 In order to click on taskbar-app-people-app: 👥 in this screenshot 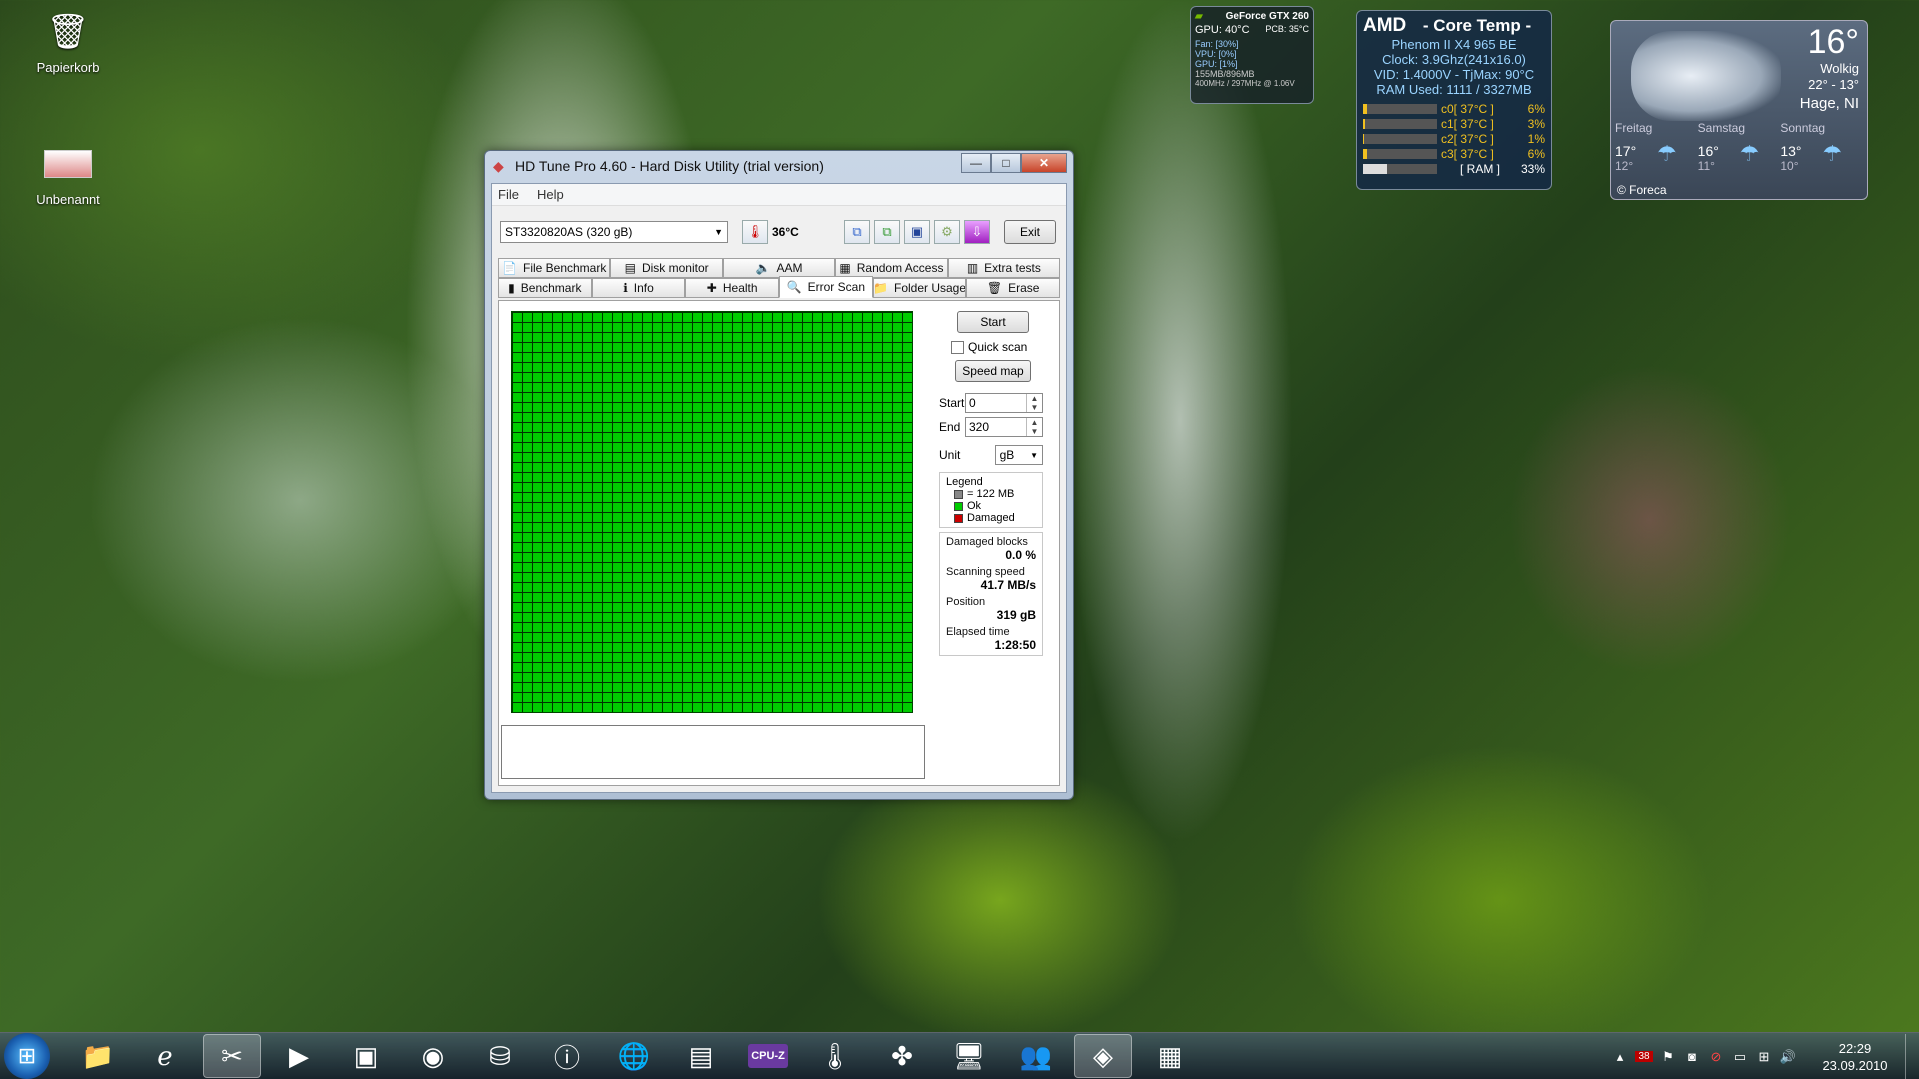, I will do `click(1036, 1056)`.